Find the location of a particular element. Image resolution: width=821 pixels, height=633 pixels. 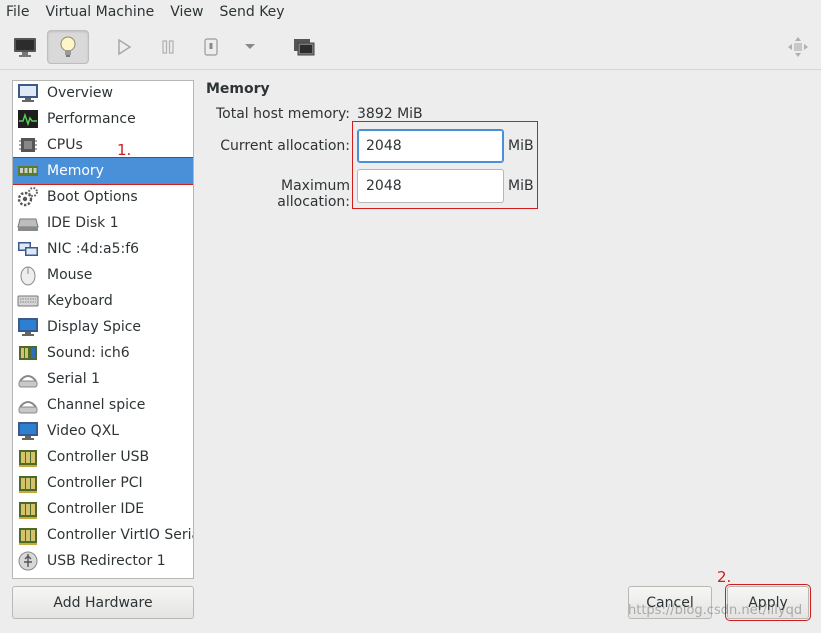

pause-icon is located at coordinates (168, 47).